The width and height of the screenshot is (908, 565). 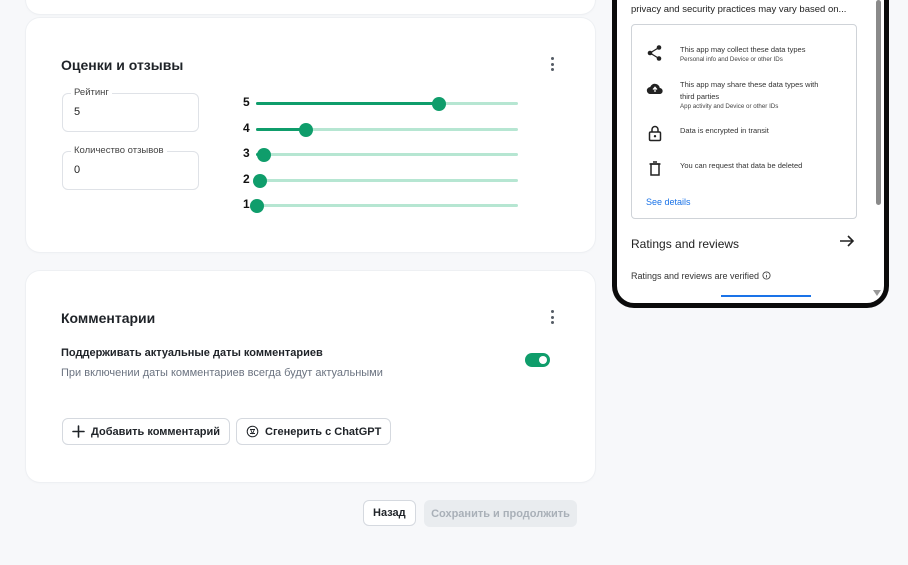 What do you see at coordinates (252, 431) in the screenshot?
I see `chatgpt-icon` at bounding box center [252, 431].